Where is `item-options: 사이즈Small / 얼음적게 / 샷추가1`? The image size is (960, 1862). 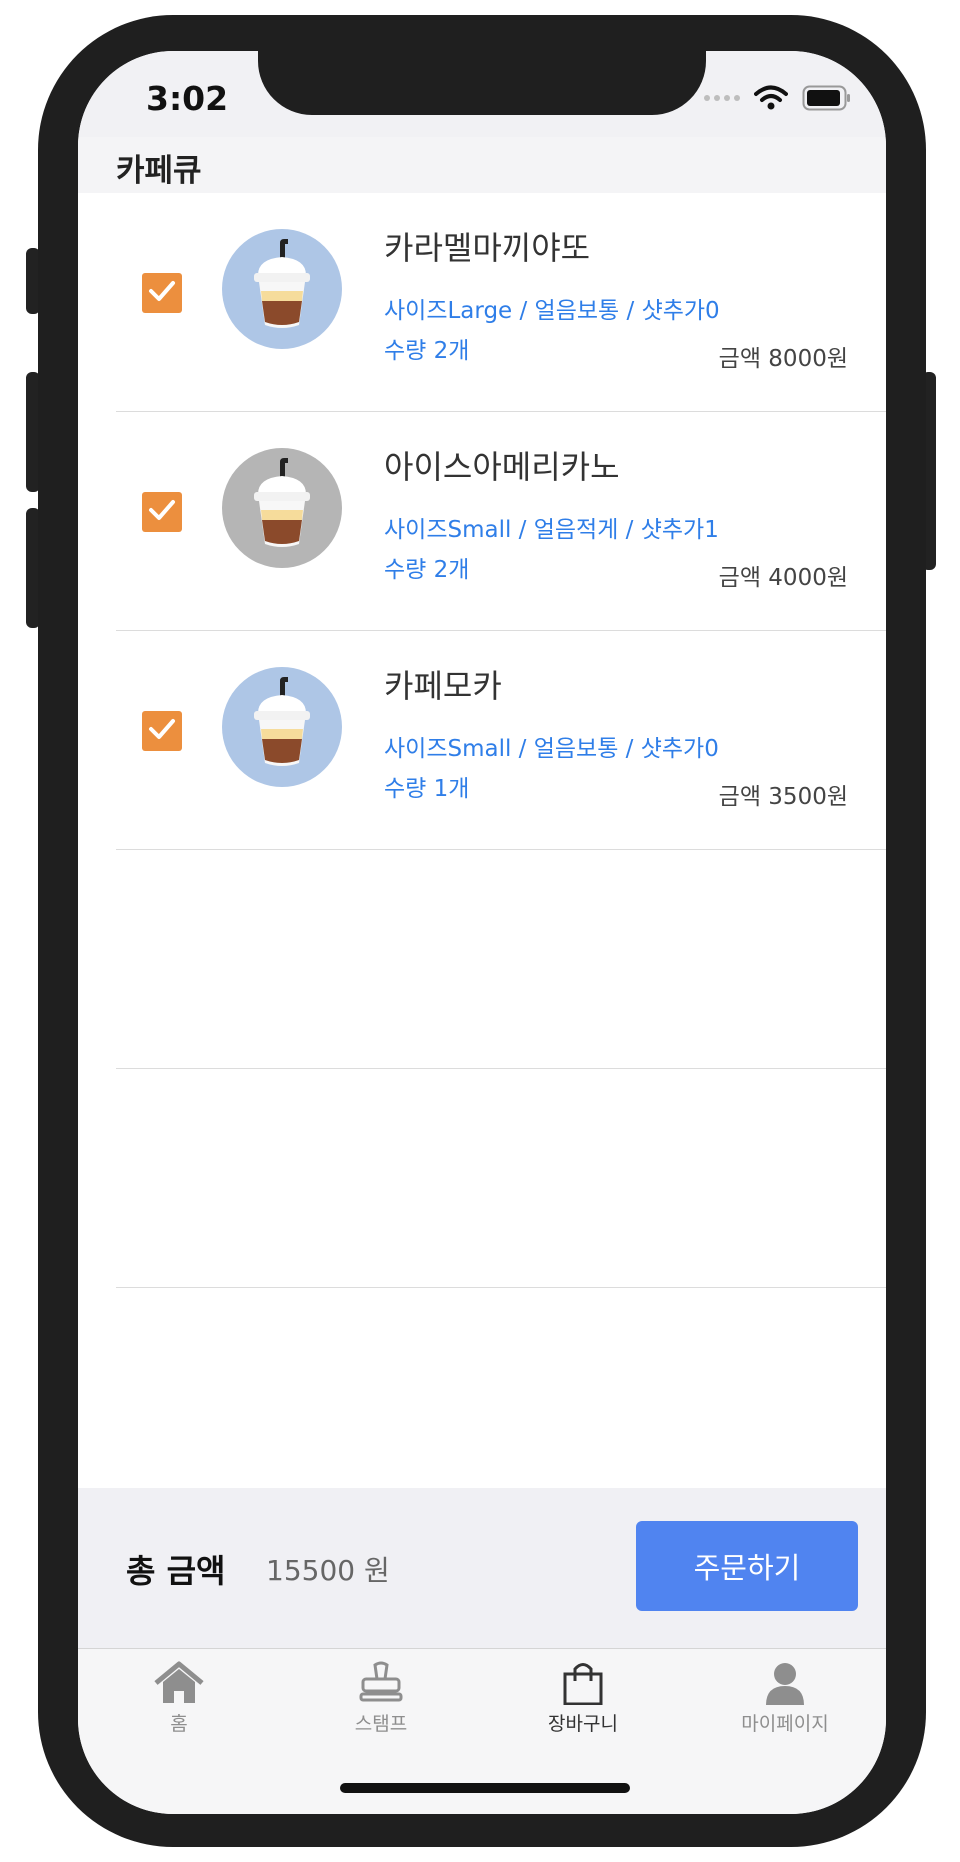 item-options: 사이즈Small / 얼음적게 / 샷추가1 is located at coordinates (551, 530).